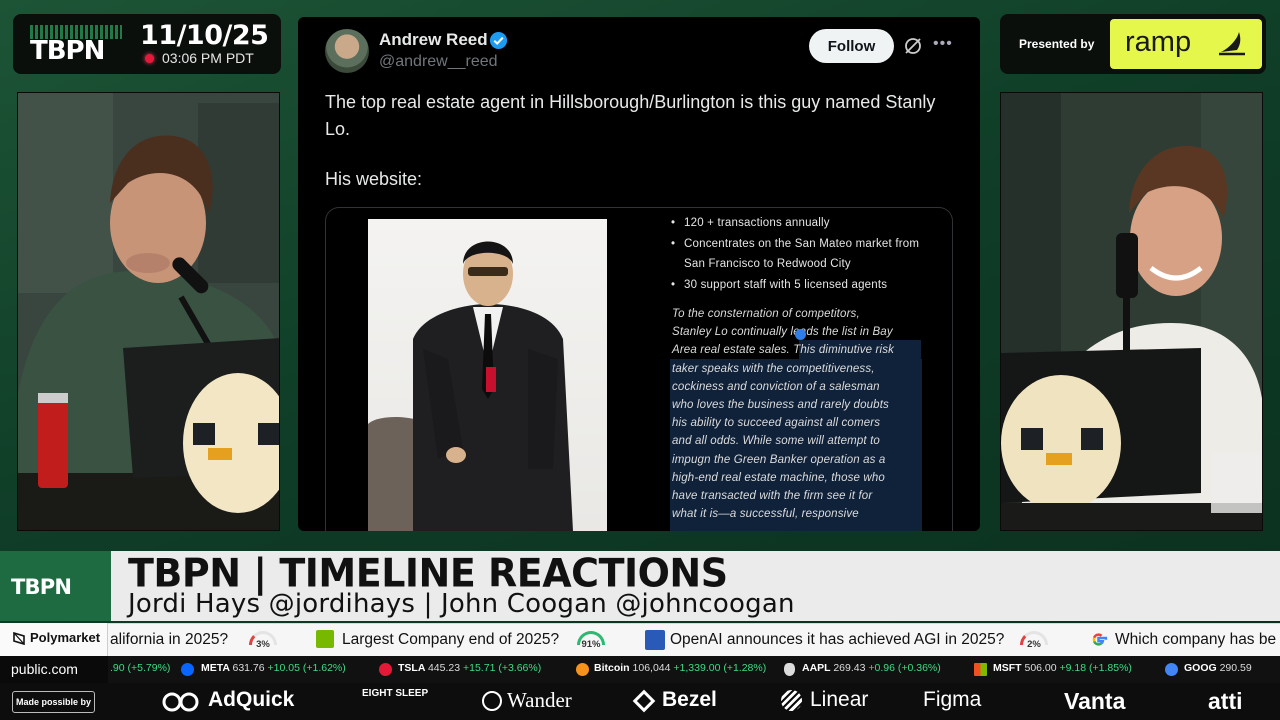 Image resolution: width=1280 pixels, height=720 pixels. I want to click on stock-price: 290.59, so click(1235, 668).